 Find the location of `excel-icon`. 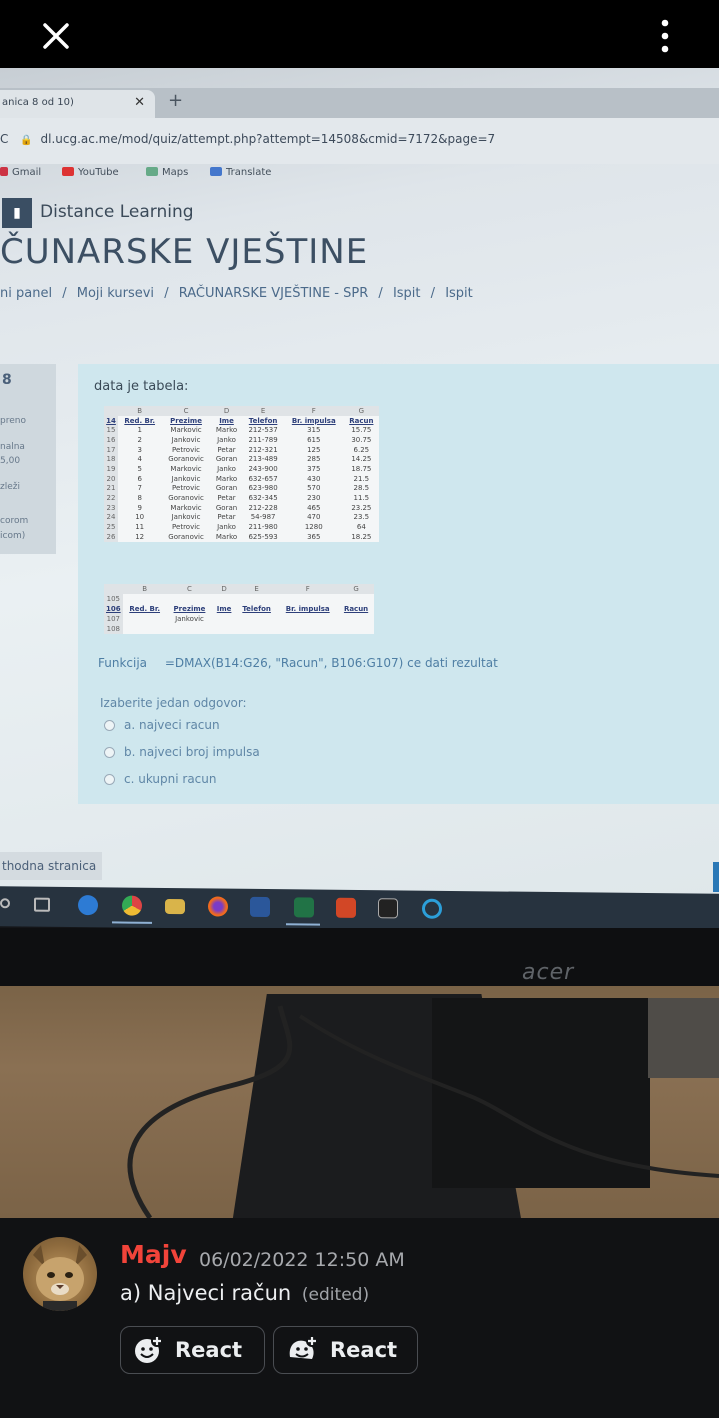

excel-icon is located at coordinates (304, 907).